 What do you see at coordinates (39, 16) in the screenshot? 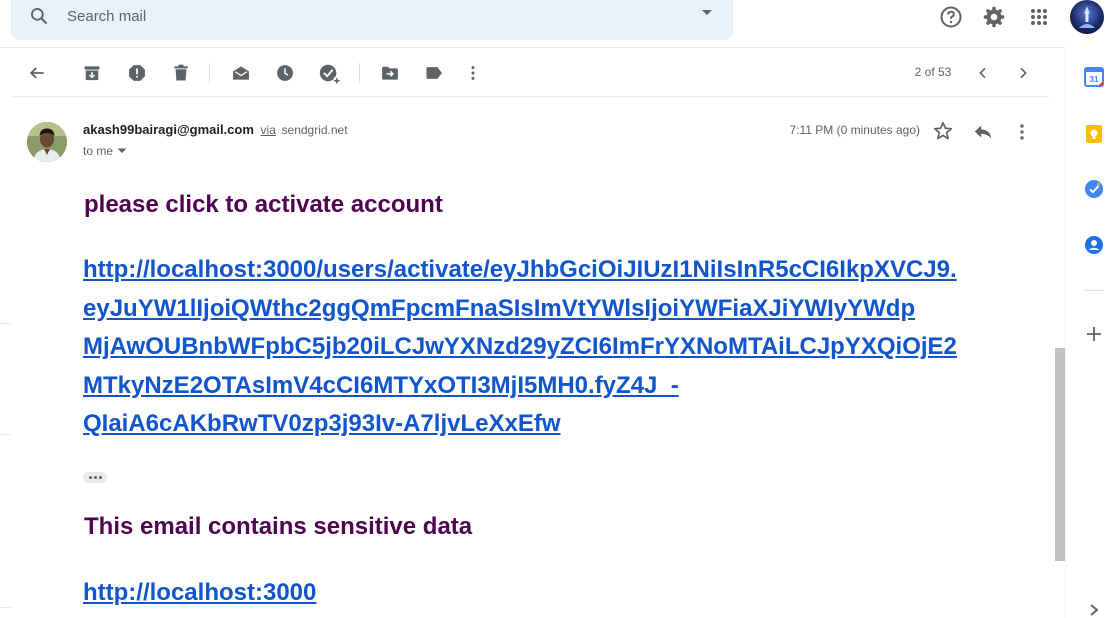
I see `search-icon` at bounding box center [39, 16].